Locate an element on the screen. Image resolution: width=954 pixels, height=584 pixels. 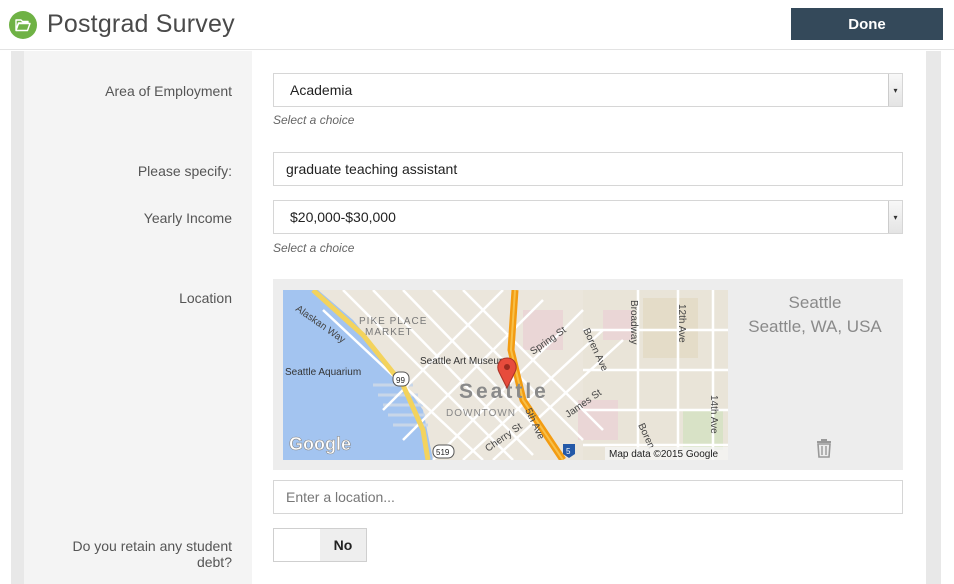
map-label-city: Seattle is located at coordinates (504, 391).